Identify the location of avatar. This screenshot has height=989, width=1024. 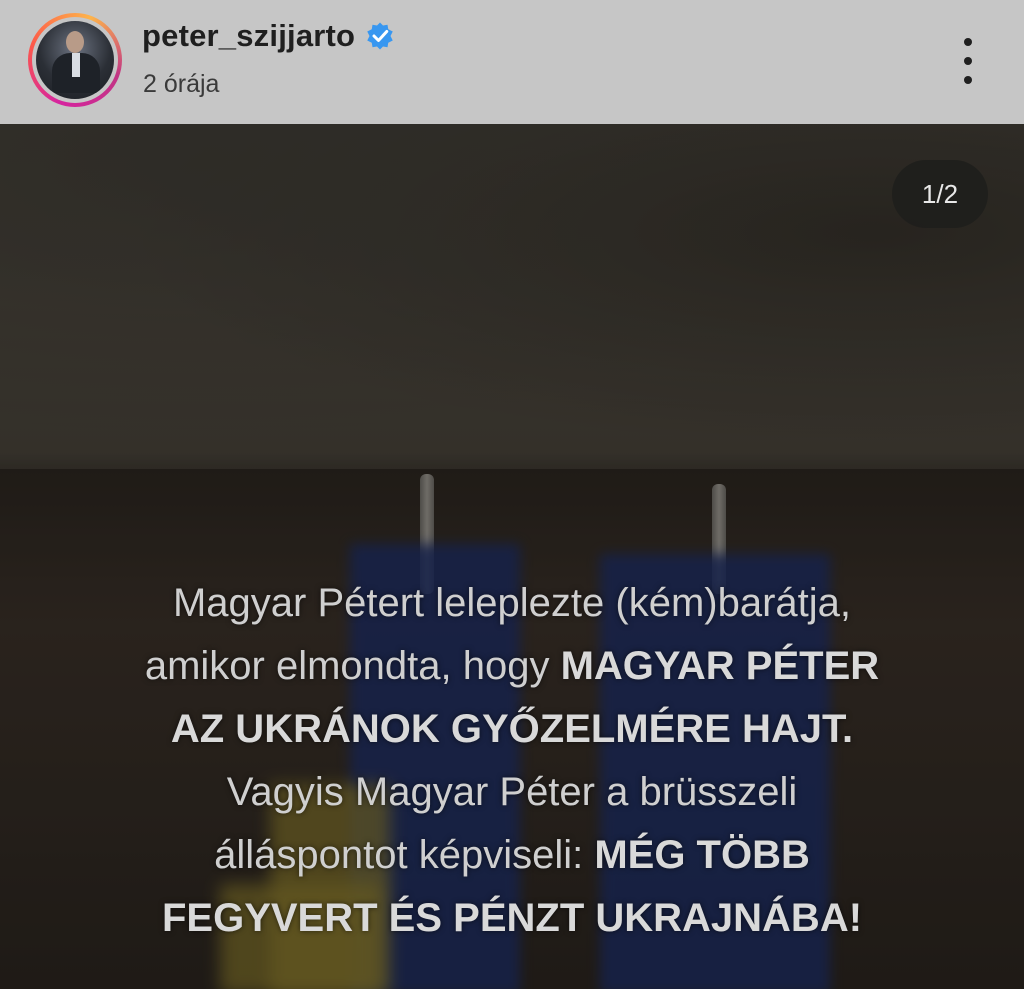
(75, 60).